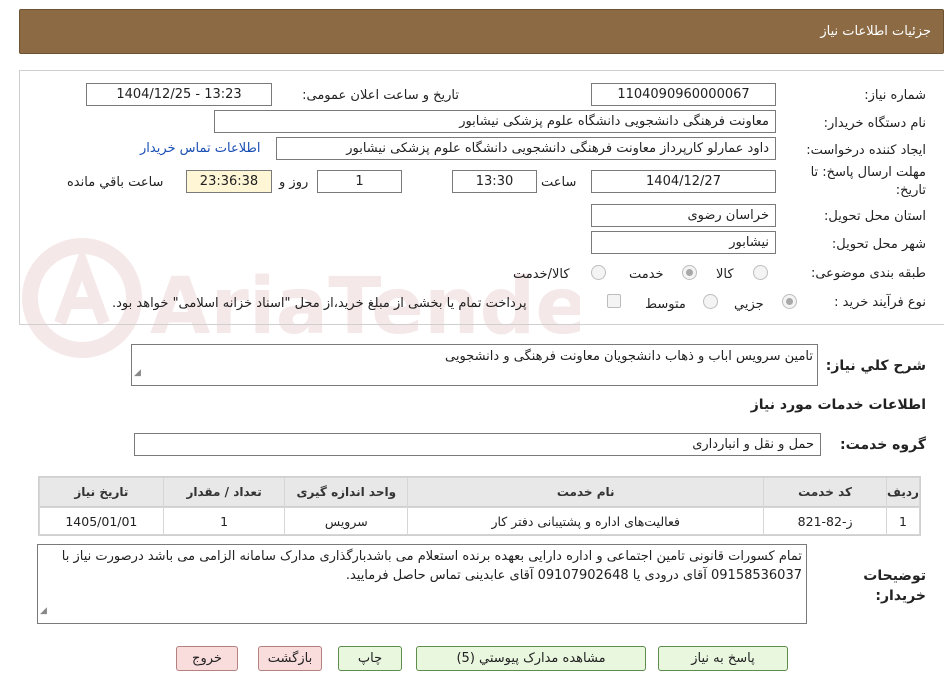 This screenshot has width=944, height=691. What do you see at coordinates (115, 182) in the screenshot?
I see `remaining-time-label: ساعت باقي مانده` at bounding box center [115, 182].